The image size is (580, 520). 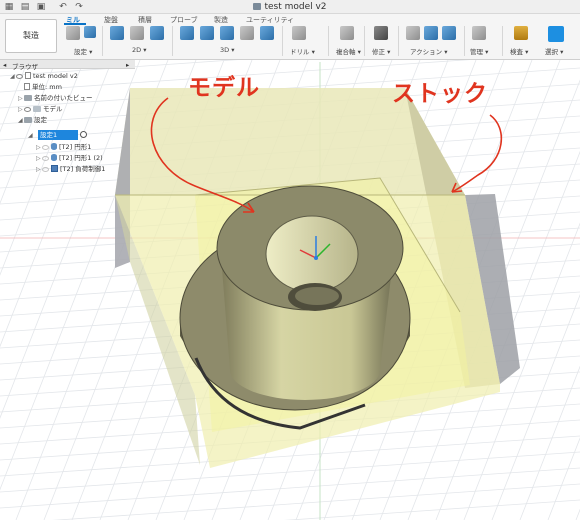 I want to click on tree-node-model: ▷ モデル, so click(x=40, y=109).